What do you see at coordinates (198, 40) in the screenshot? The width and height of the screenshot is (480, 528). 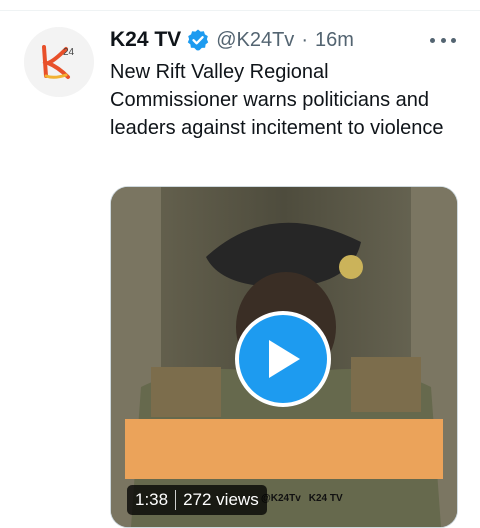 I see `verified-badge-icon` at bounding box center [198, 40].